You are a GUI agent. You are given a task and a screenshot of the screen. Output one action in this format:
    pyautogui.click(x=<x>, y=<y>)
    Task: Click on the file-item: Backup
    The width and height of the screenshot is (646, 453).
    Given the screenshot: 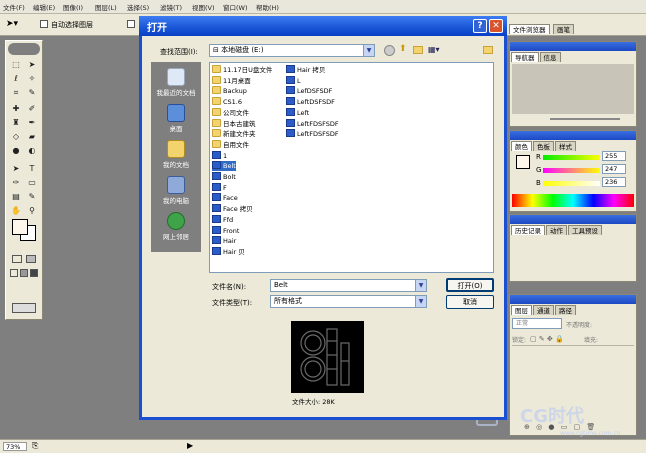 What is the action you would take?
    pyautogui.click(x=229, y=91)
    